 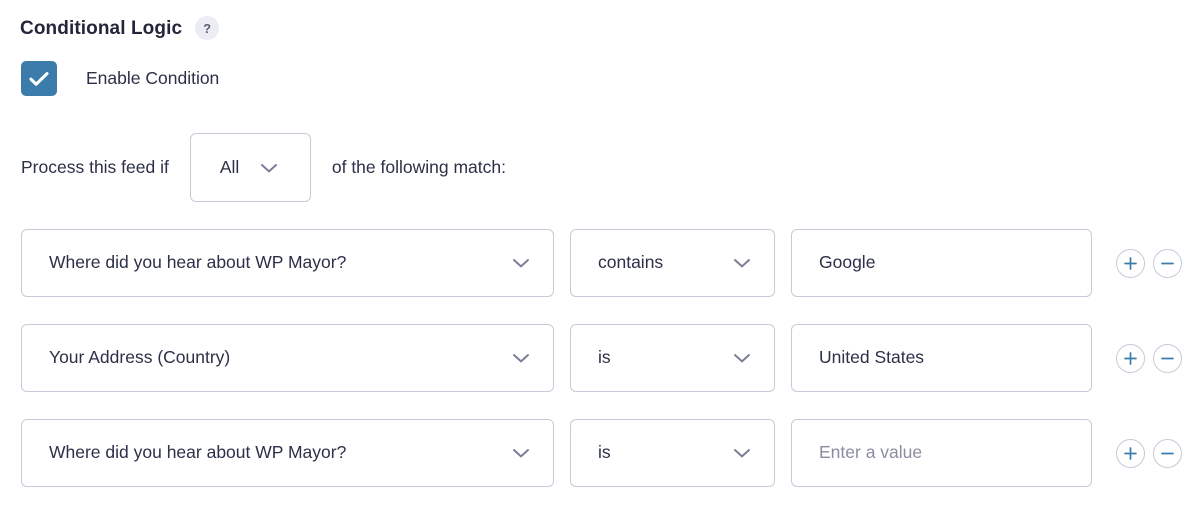 I want to click on condition-row: Your Address (Country) is United States, so click(x=601, y=358).